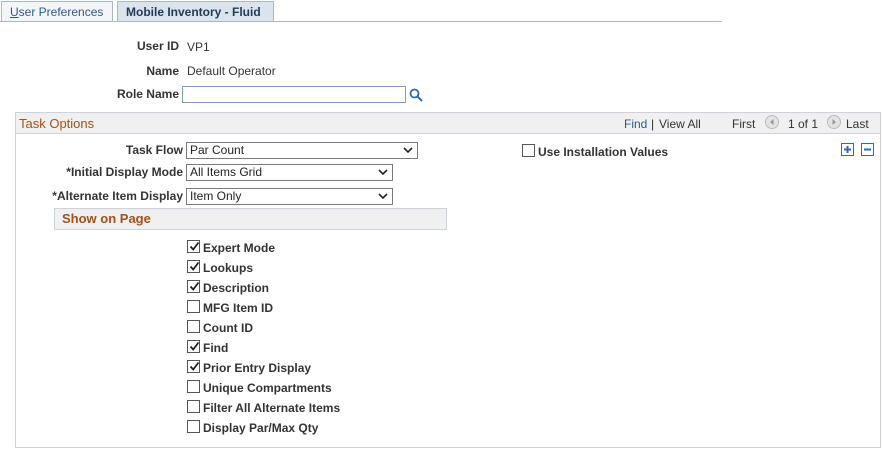  Describe the element at coordinates (228, 268) in the screenshot. I see `option-label: Lookups` at that location.